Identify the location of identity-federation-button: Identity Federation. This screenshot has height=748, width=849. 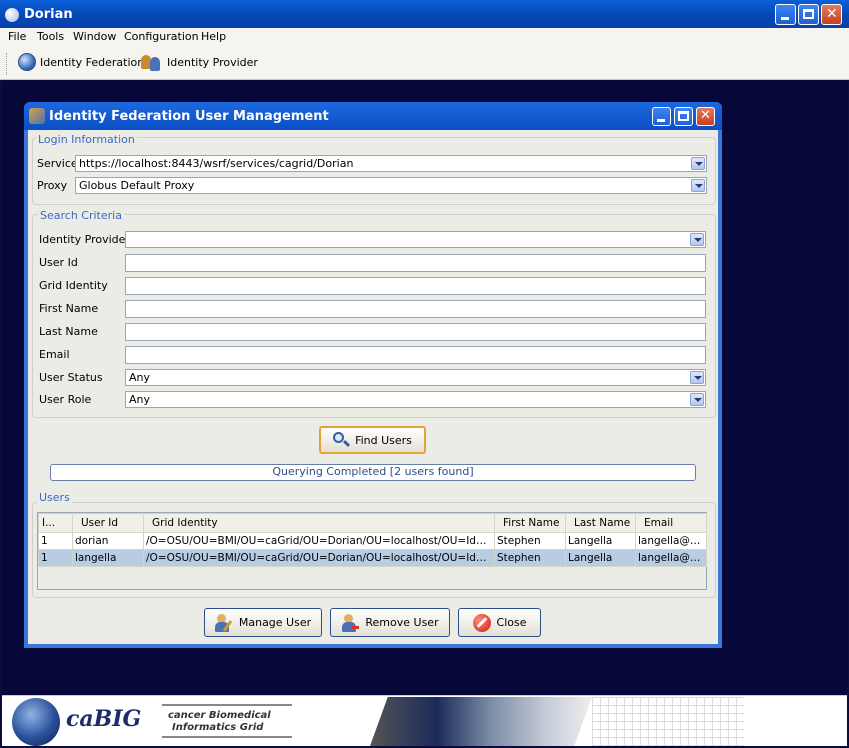
(81, 62).